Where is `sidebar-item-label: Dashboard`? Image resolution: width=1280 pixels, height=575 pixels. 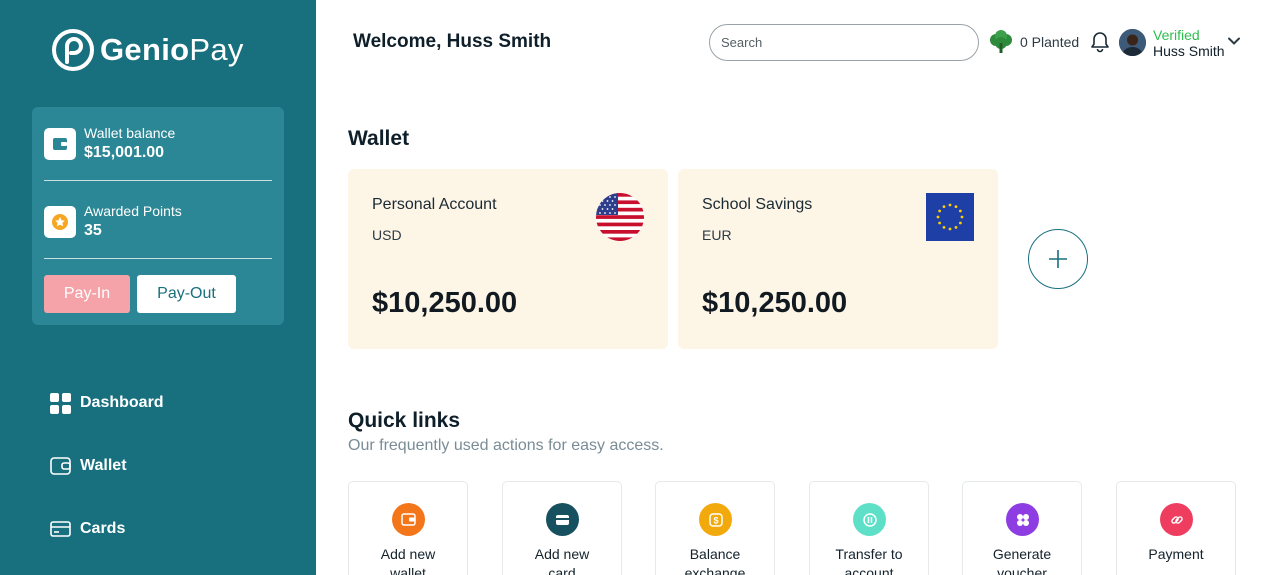
sidebar-item-label: Dashboard is located at coordinates (122, 402).